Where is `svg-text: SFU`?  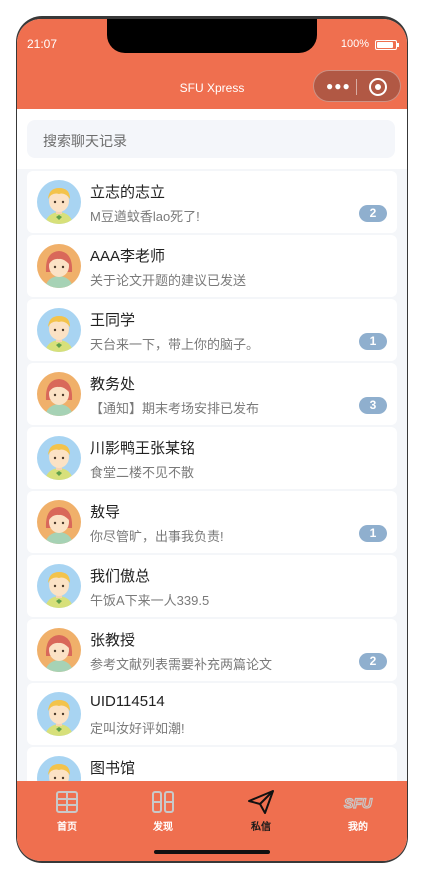
svg-text: SFU is located at coordinates (358, 803).